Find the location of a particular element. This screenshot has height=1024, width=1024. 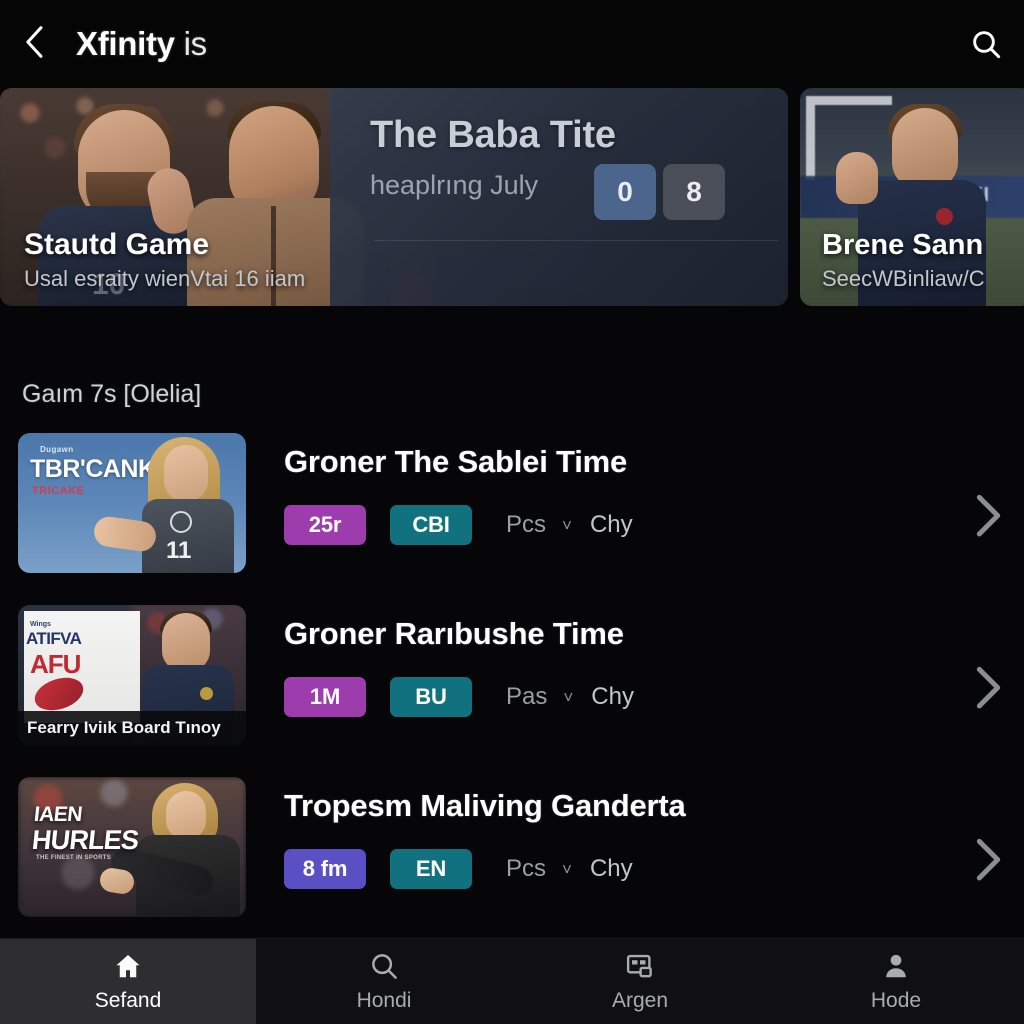

news-card-icon is located at coordinates (640, 966).